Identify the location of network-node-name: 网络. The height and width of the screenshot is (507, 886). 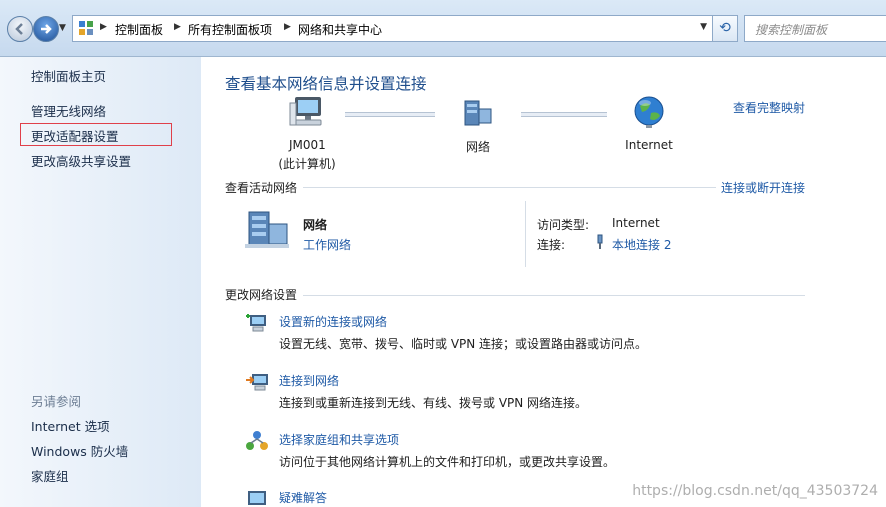
(477, 147).